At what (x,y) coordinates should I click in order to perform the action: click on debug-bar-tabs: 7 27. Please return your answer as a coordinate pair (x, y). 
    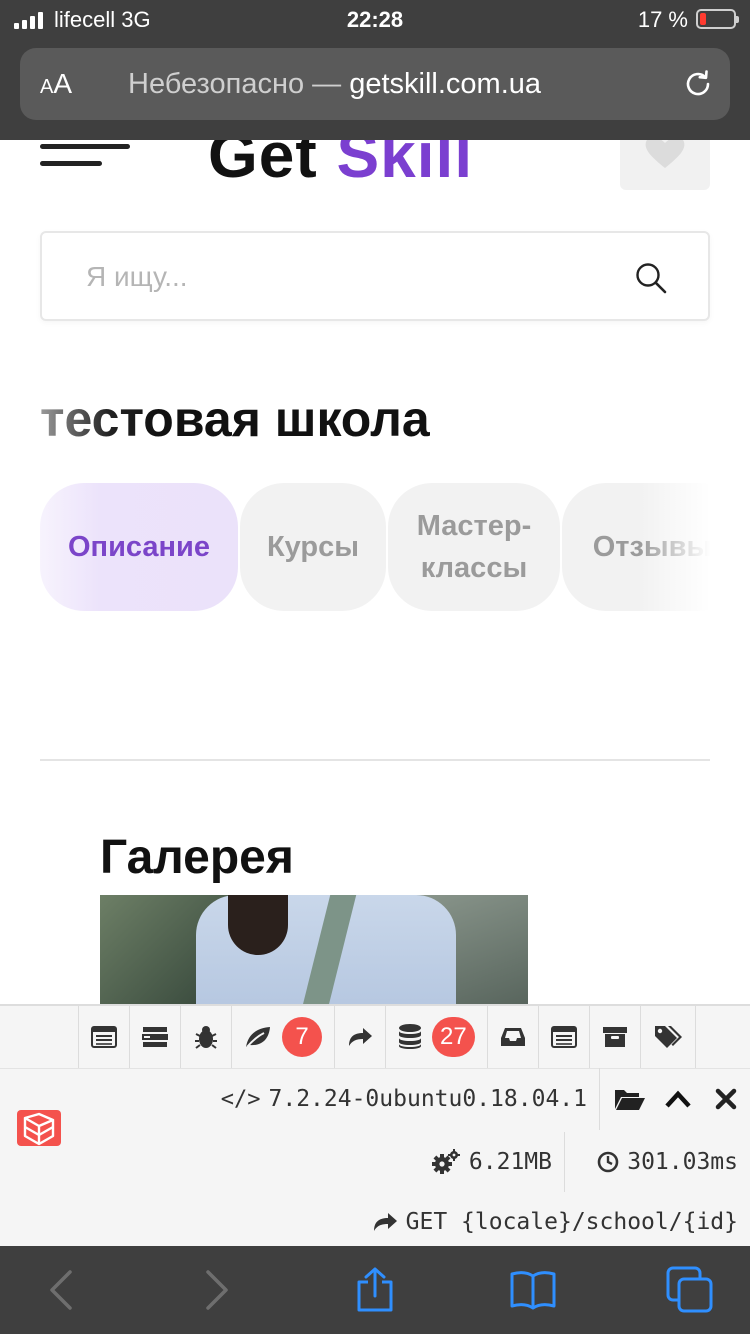
    Looking at the image, I should click on (387, 1037).